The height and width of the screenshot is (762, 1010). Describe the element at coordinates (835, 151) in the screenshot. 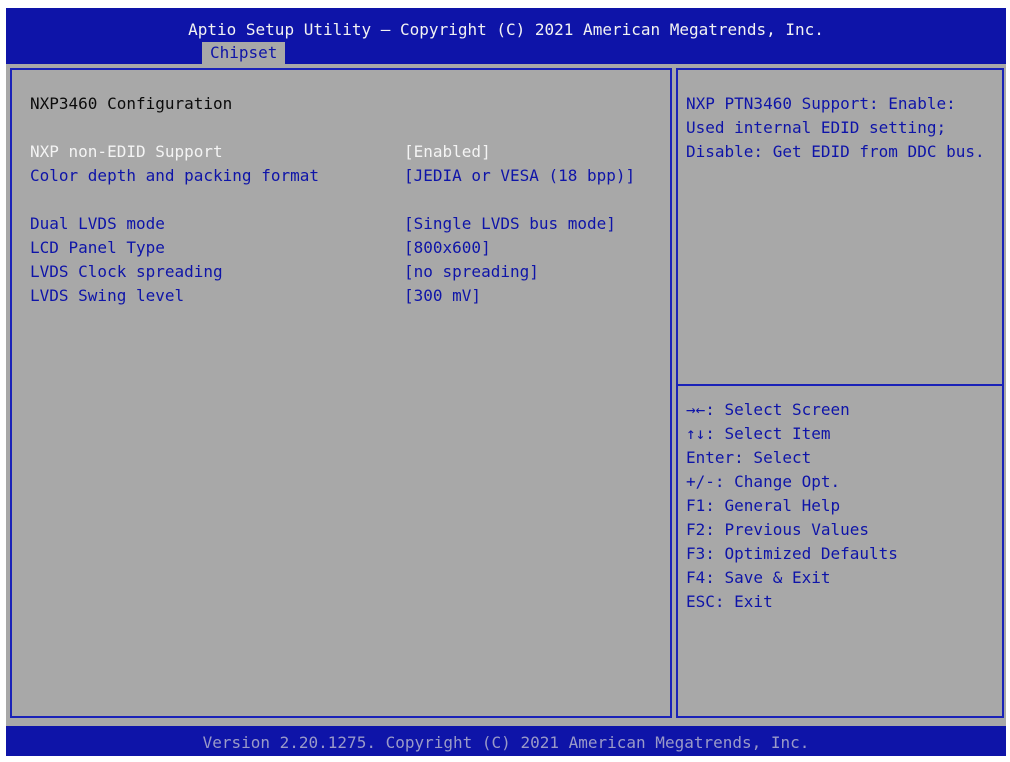

I see `help-description-line: Disable: Get EDID from DDC bus.` at that location.